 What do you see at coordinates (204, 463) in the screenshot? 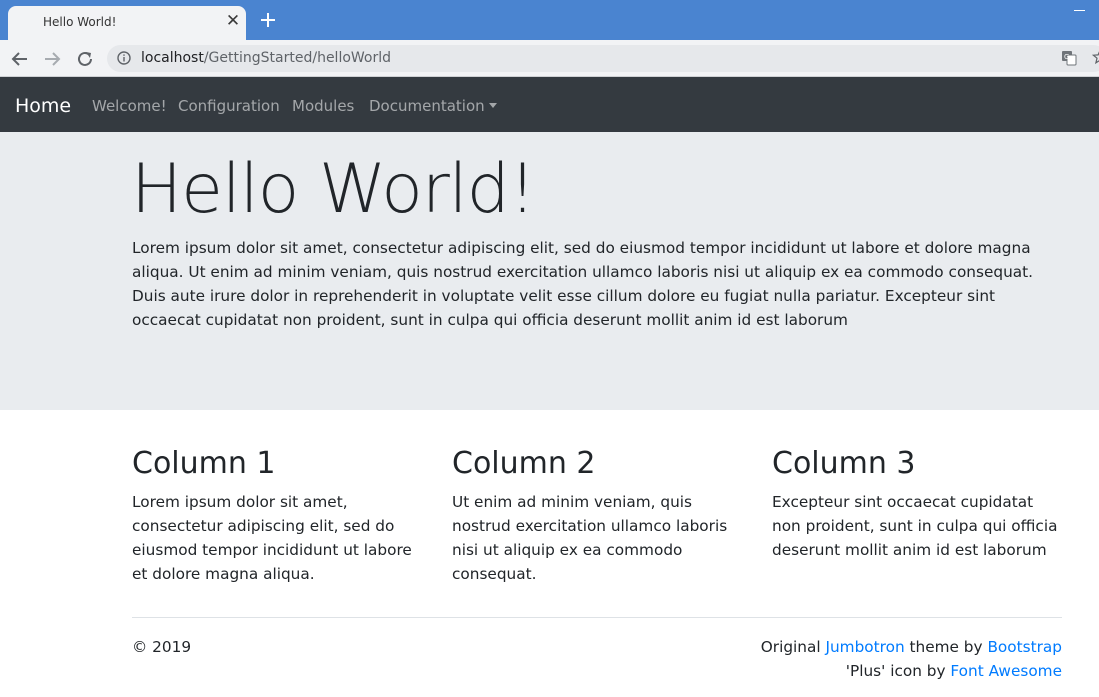
I see `column-heading: Column 1` at bounding box center [204, 463].